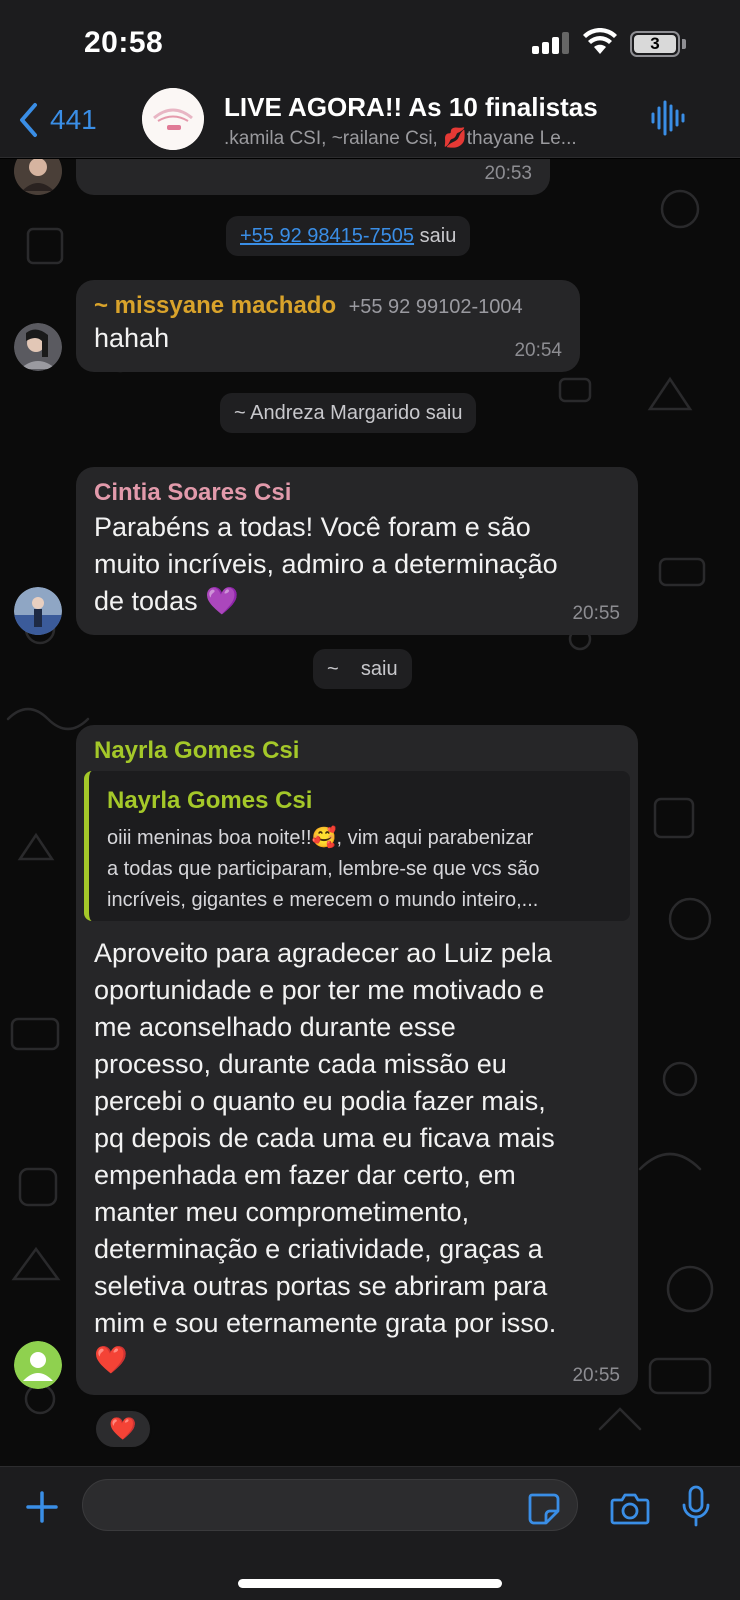 Image resolution: width=740 pixels, height=1600 pixels. I want to click on system-action: saiu, so click(438, 236).